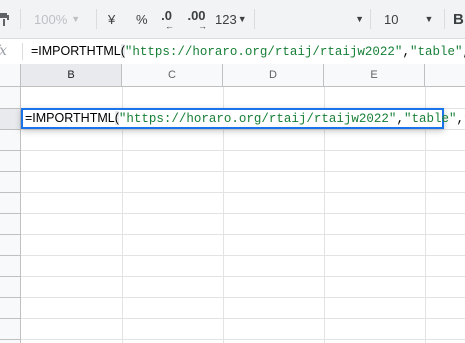 Image resolution: width=465 pixels, height=343 pixels. I want to click on font-size-value: 10, so click(391, 19).